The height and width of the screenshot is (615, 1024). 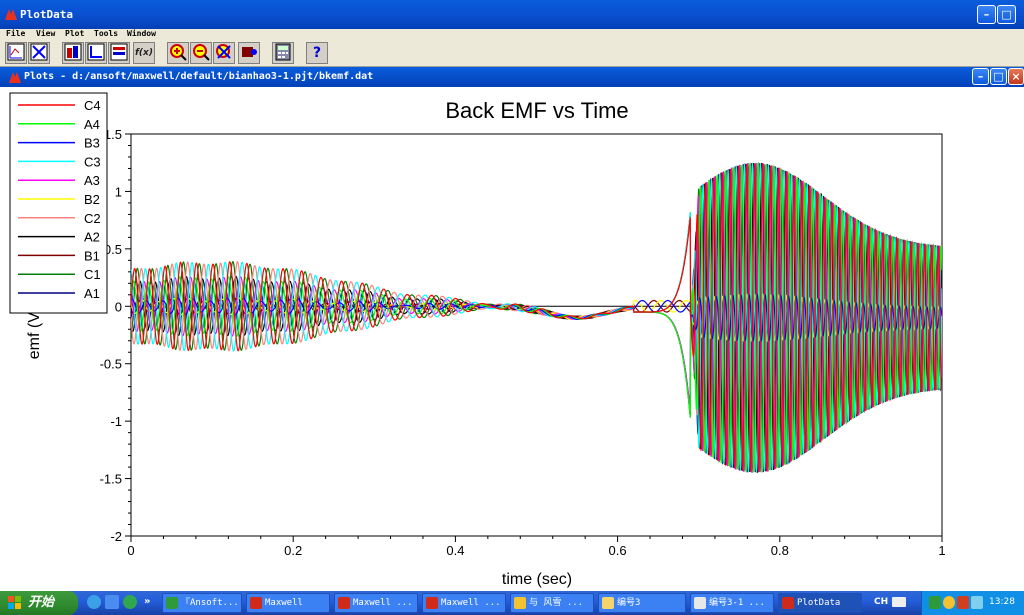 I want to click on document-icon, so click(x=700, y=603).